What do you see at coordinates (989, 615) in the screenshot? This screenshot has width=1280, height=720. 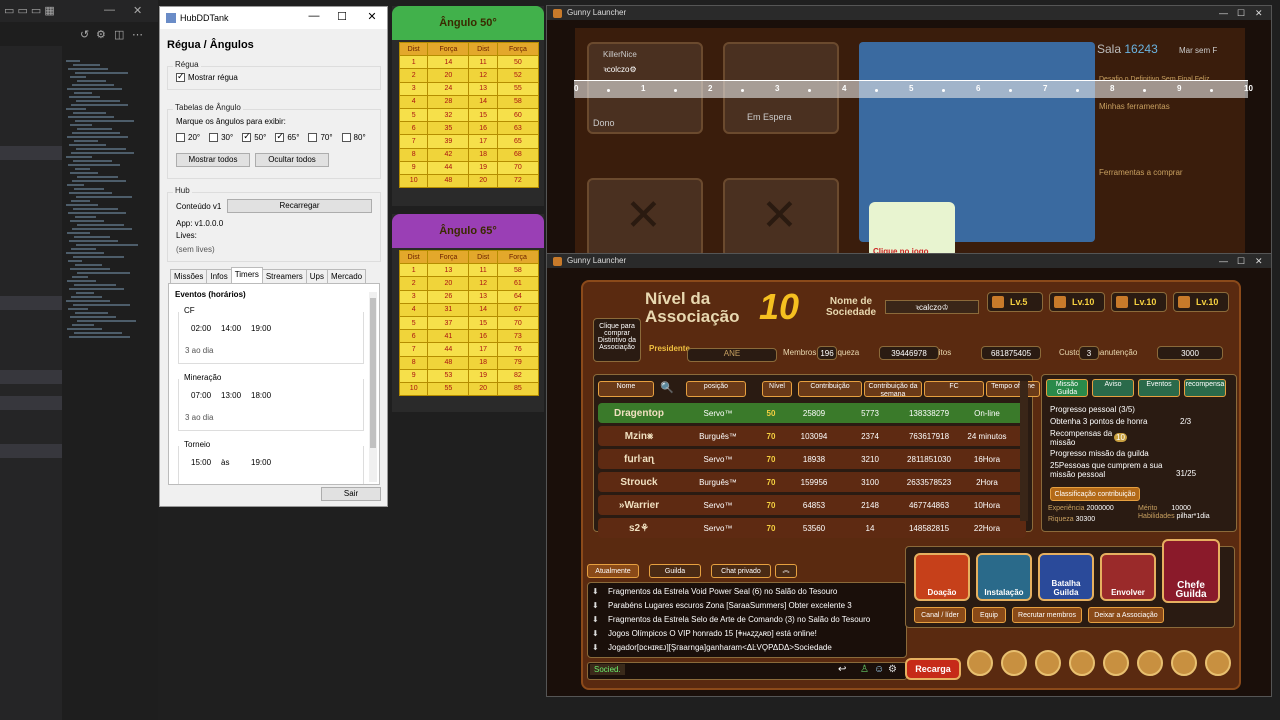 I see `bottom-button-1: Equip` at bounding box center [989, 615].